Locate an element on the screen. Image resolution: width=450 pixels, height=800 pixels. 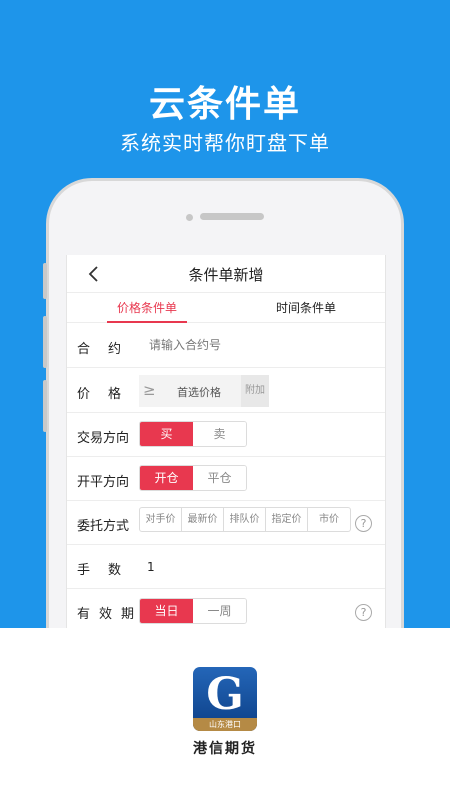
order-type-selector: 对手价 最新价 排队价 指定价 市价 is located at coordinates (245, 519).